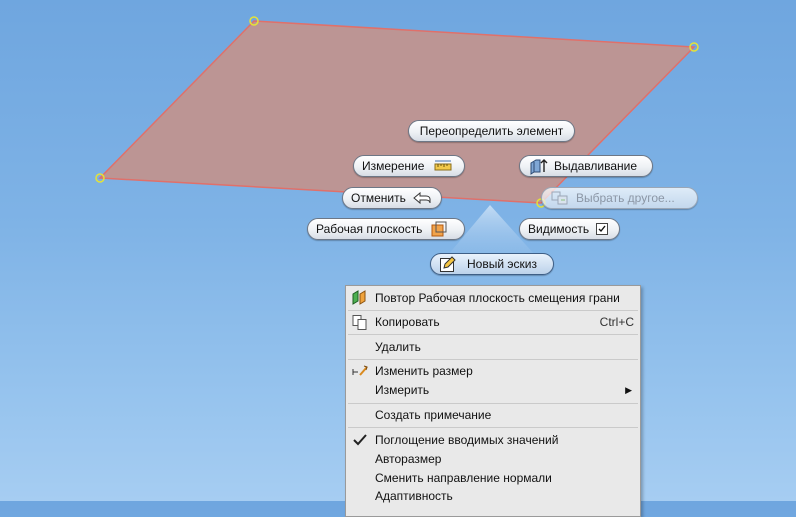 The image size is (796, 517). What do you see at coordinates (448, 264) in the screenshot?
I see `new-sketch-icon` at bounding box center [448, 264].